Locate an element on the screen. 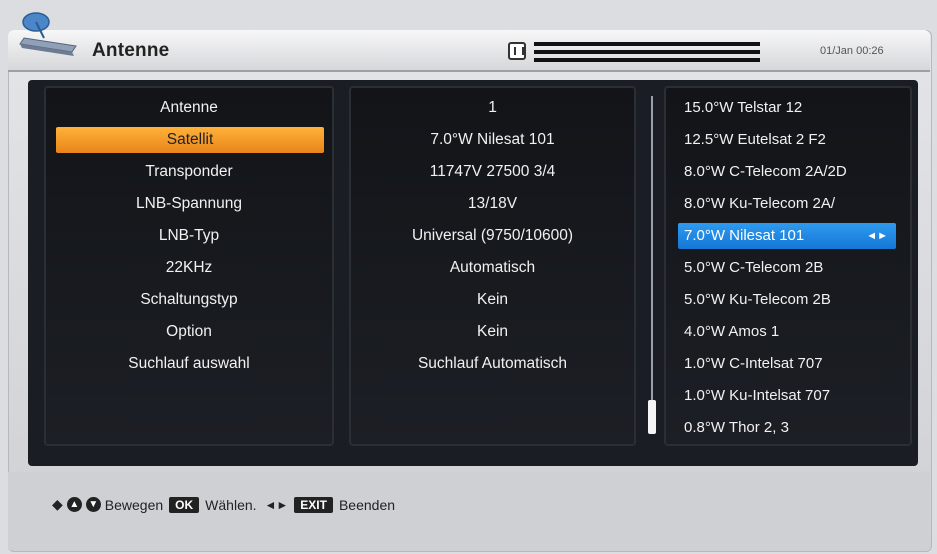 Image resolution: width=937 pixels, height=554 pixels. setting-label-lnb-typ: LNB-Typ is located at coordinates (189, 236).